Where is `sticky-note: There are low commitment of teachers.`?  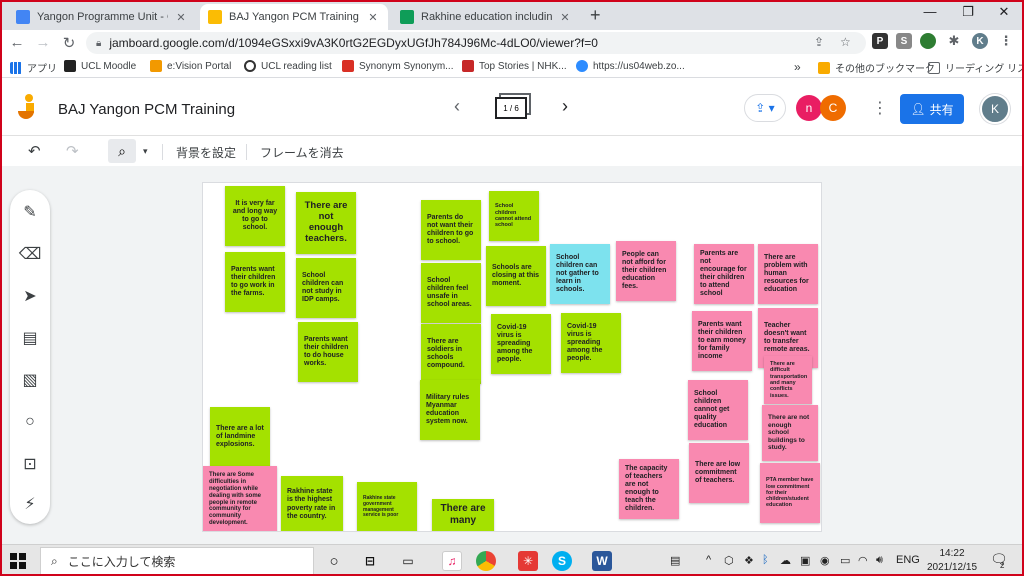
sticky-note: There are low commitment of teachers. is located at coordinates (719, 473).